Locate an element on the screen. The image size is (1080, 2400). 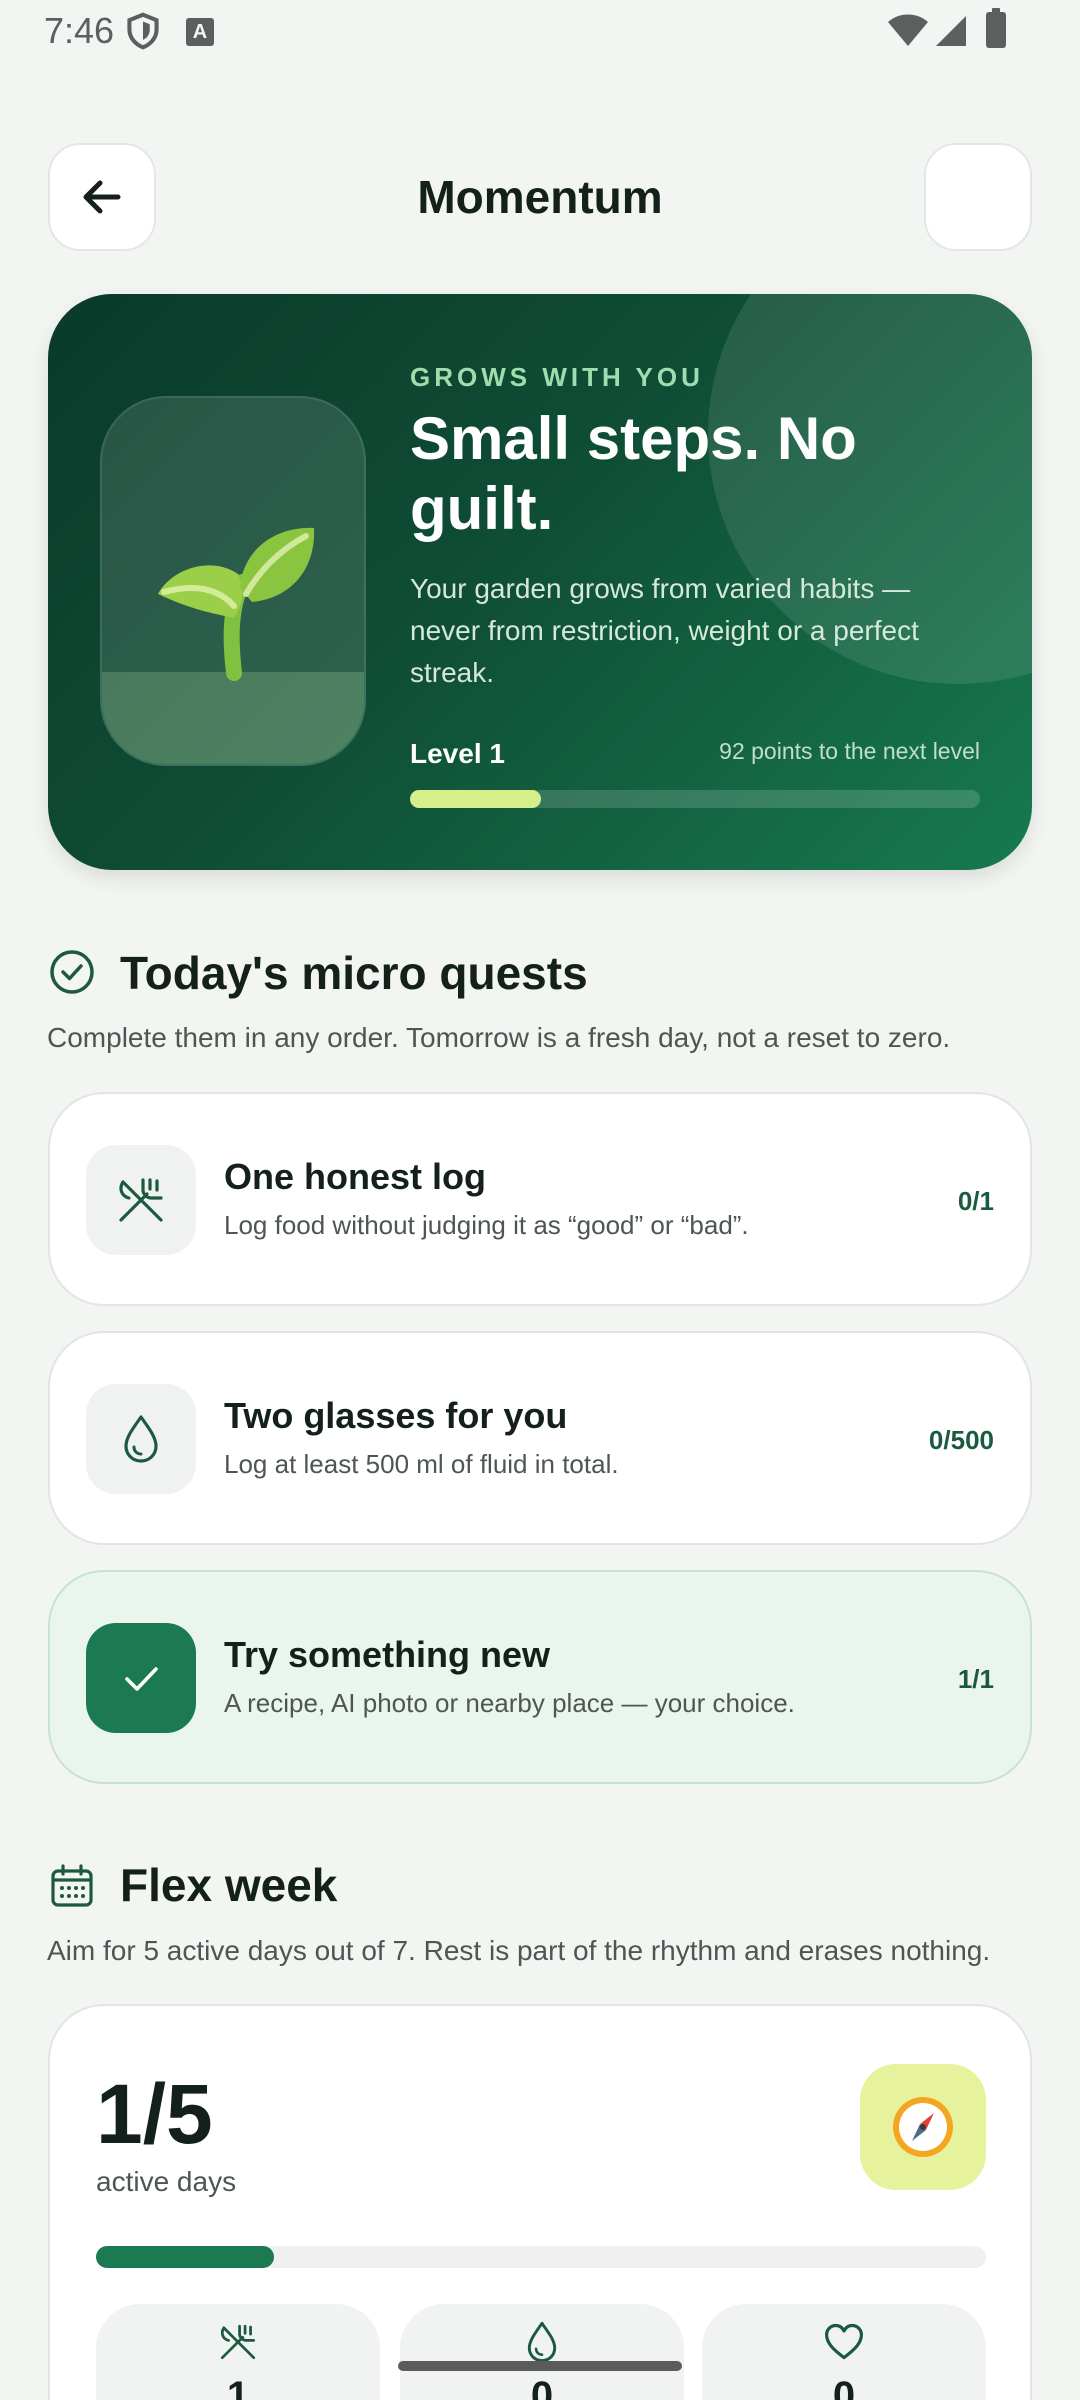
quest-progress-count: 1/1 is located at coordinates (975, 1679).